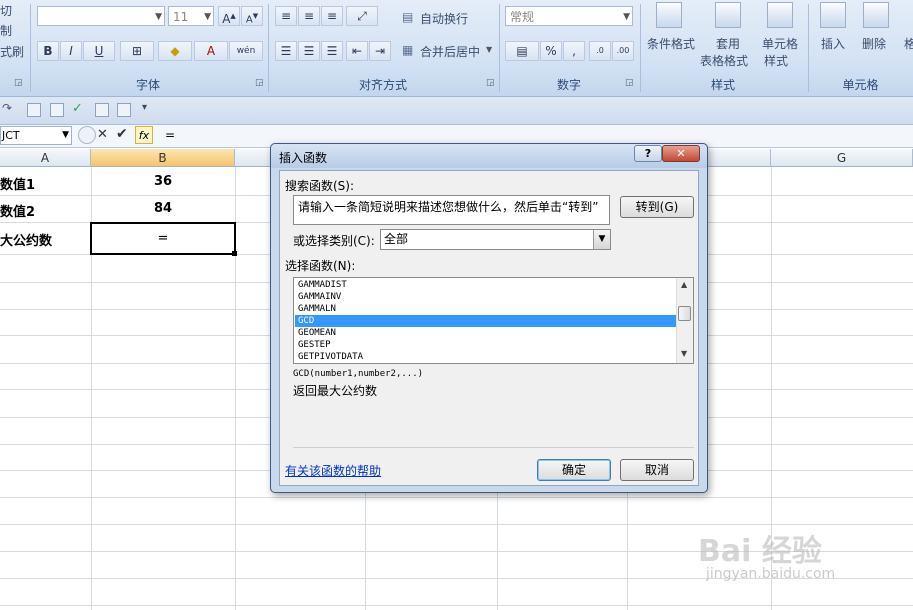  What do you see at coordinates (495, 239) in the screenshot?
I see `category-select: 全部 ▼` at bounding box center [495, 239].